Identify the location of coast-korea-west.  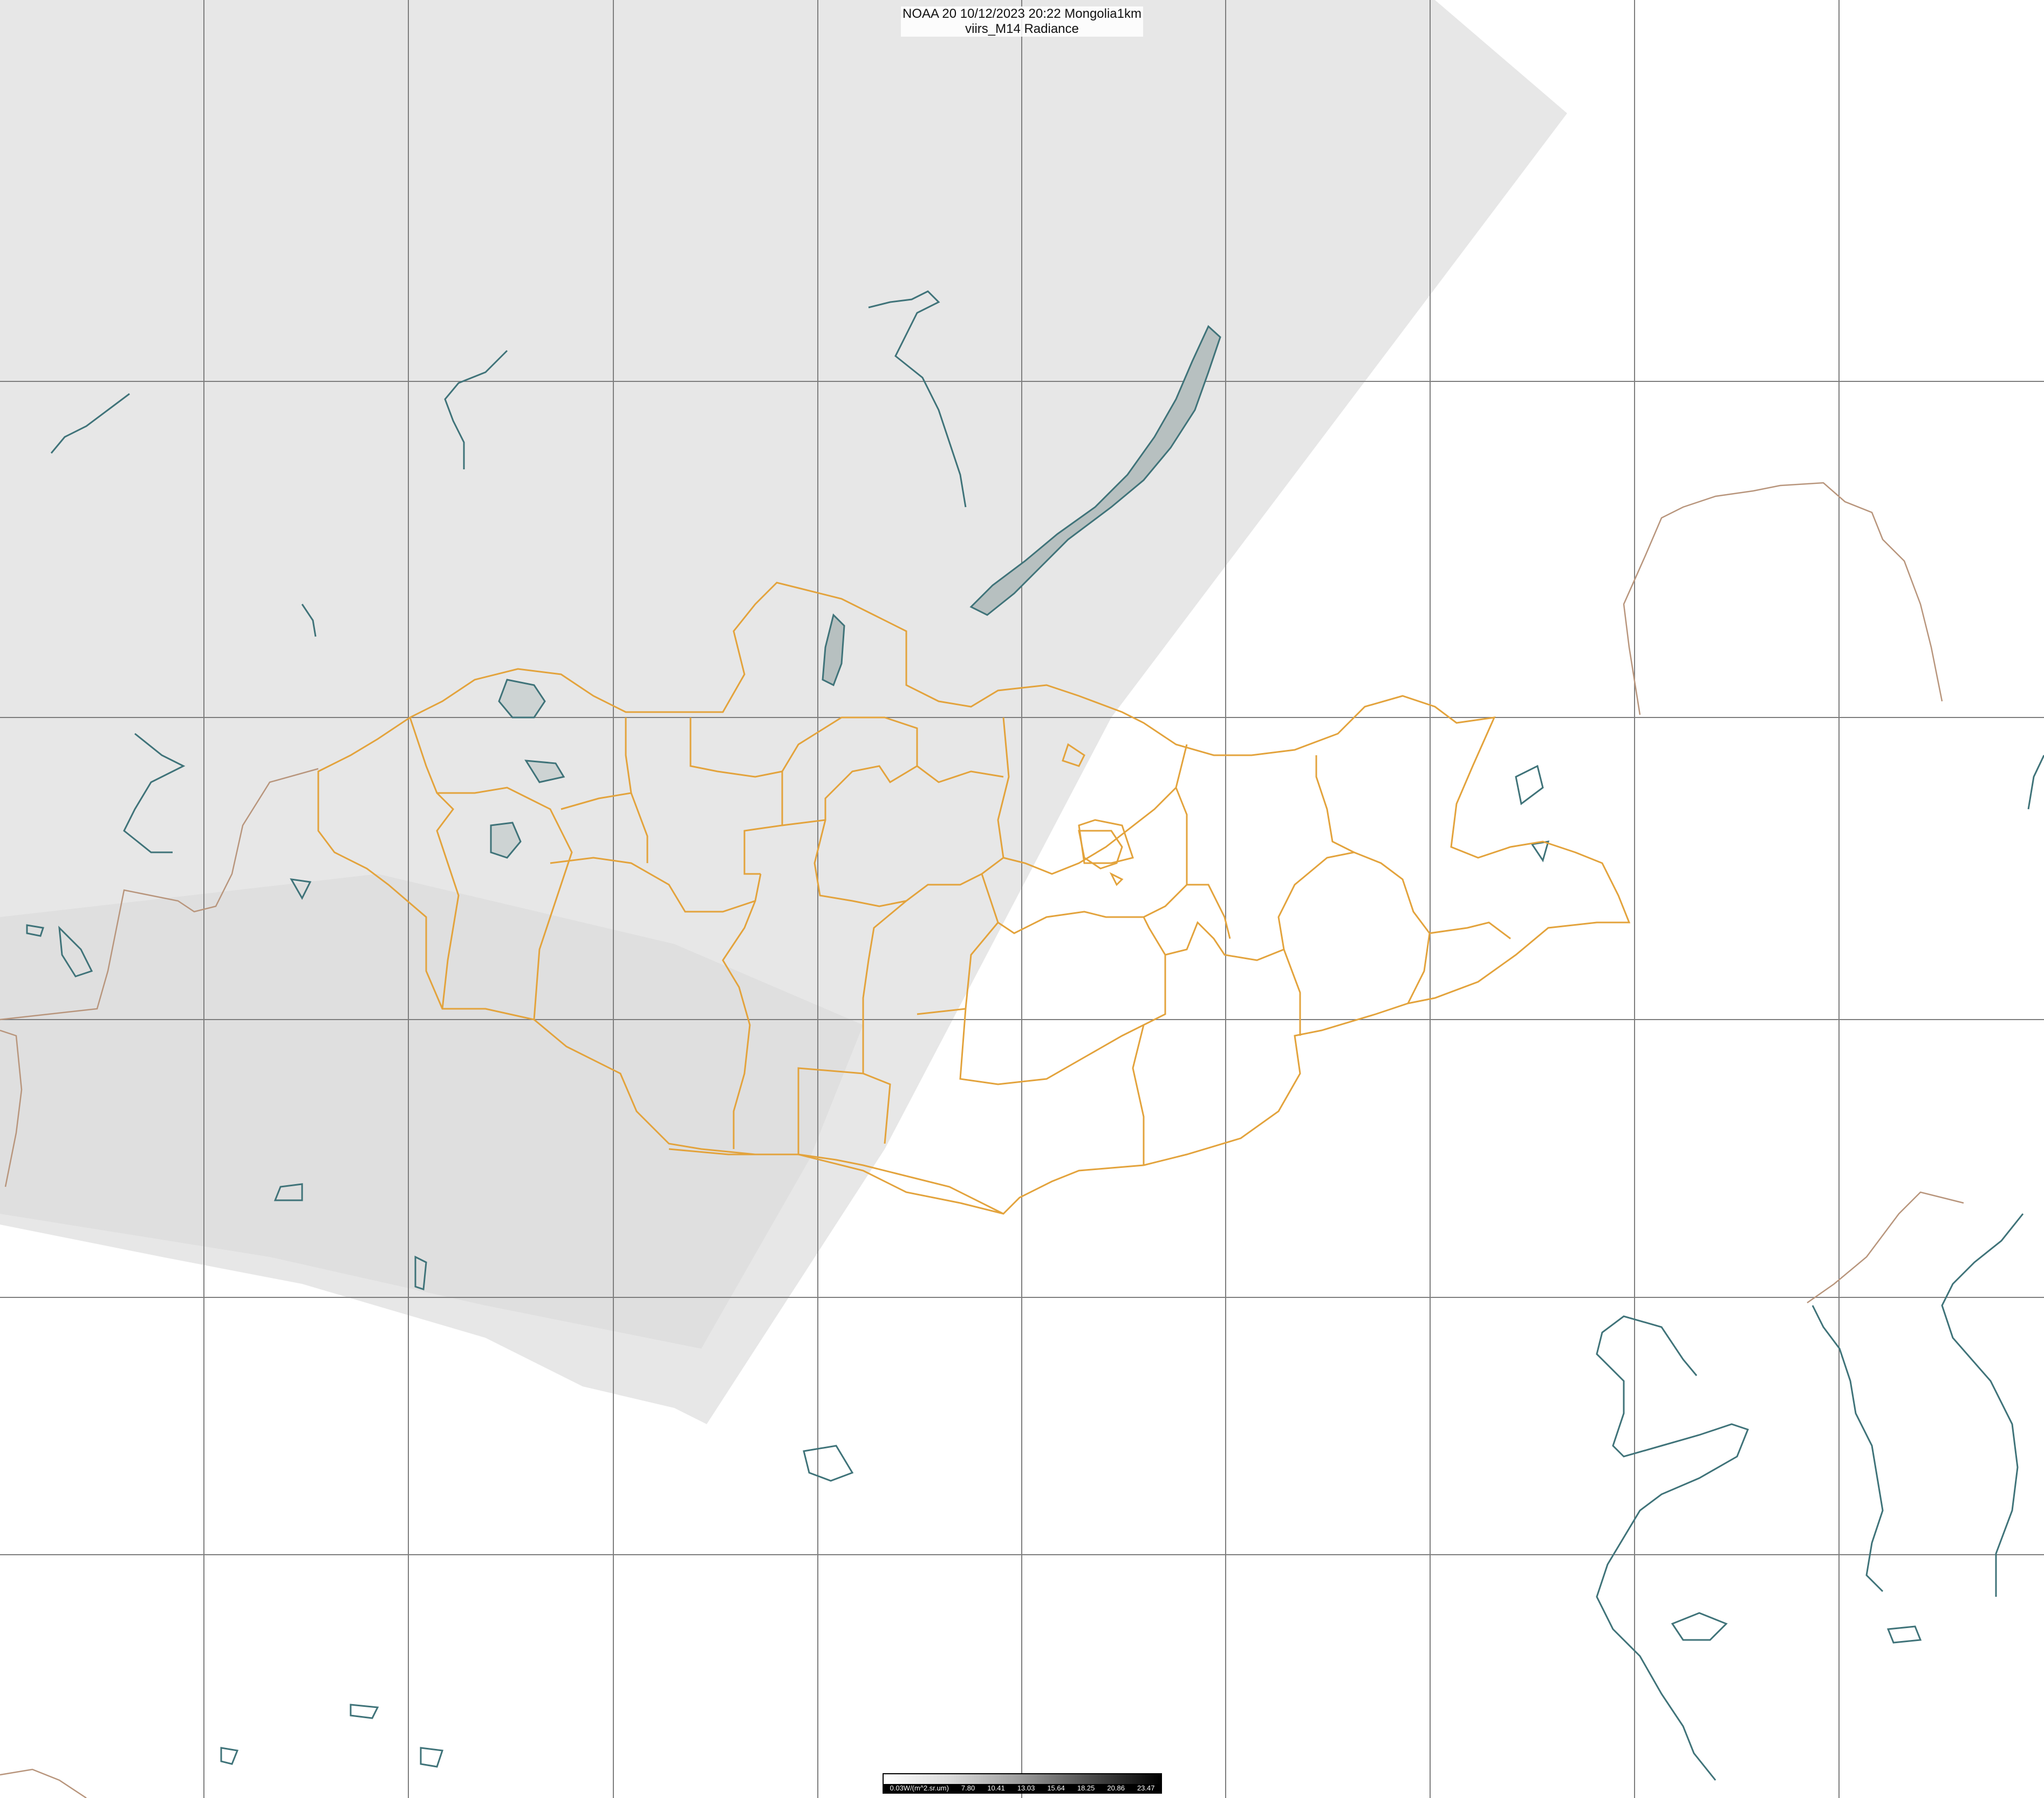
(1847, 1449).